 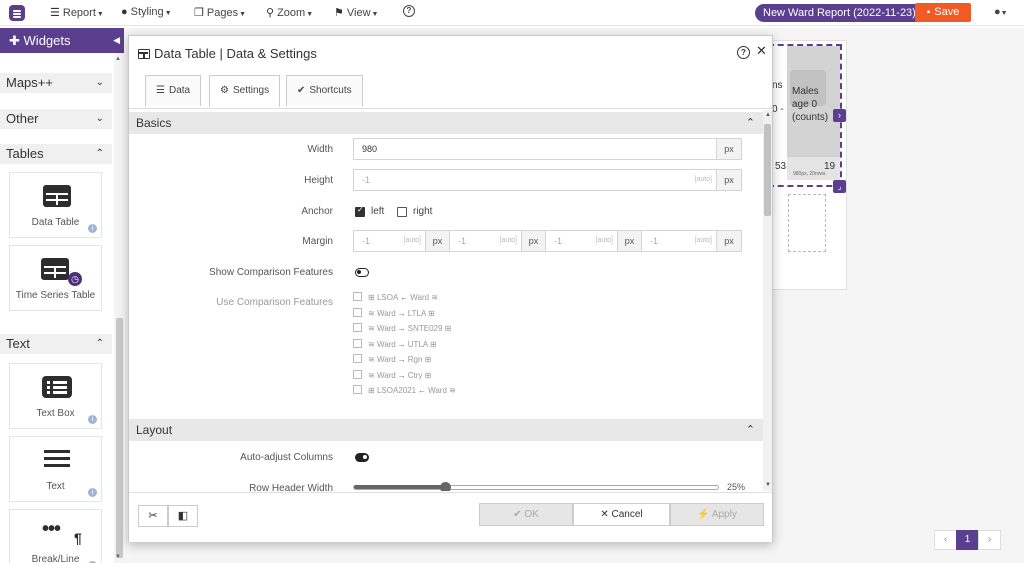 I want to click on margin-left-input: -1 [auto], so click(x=679, y=241).